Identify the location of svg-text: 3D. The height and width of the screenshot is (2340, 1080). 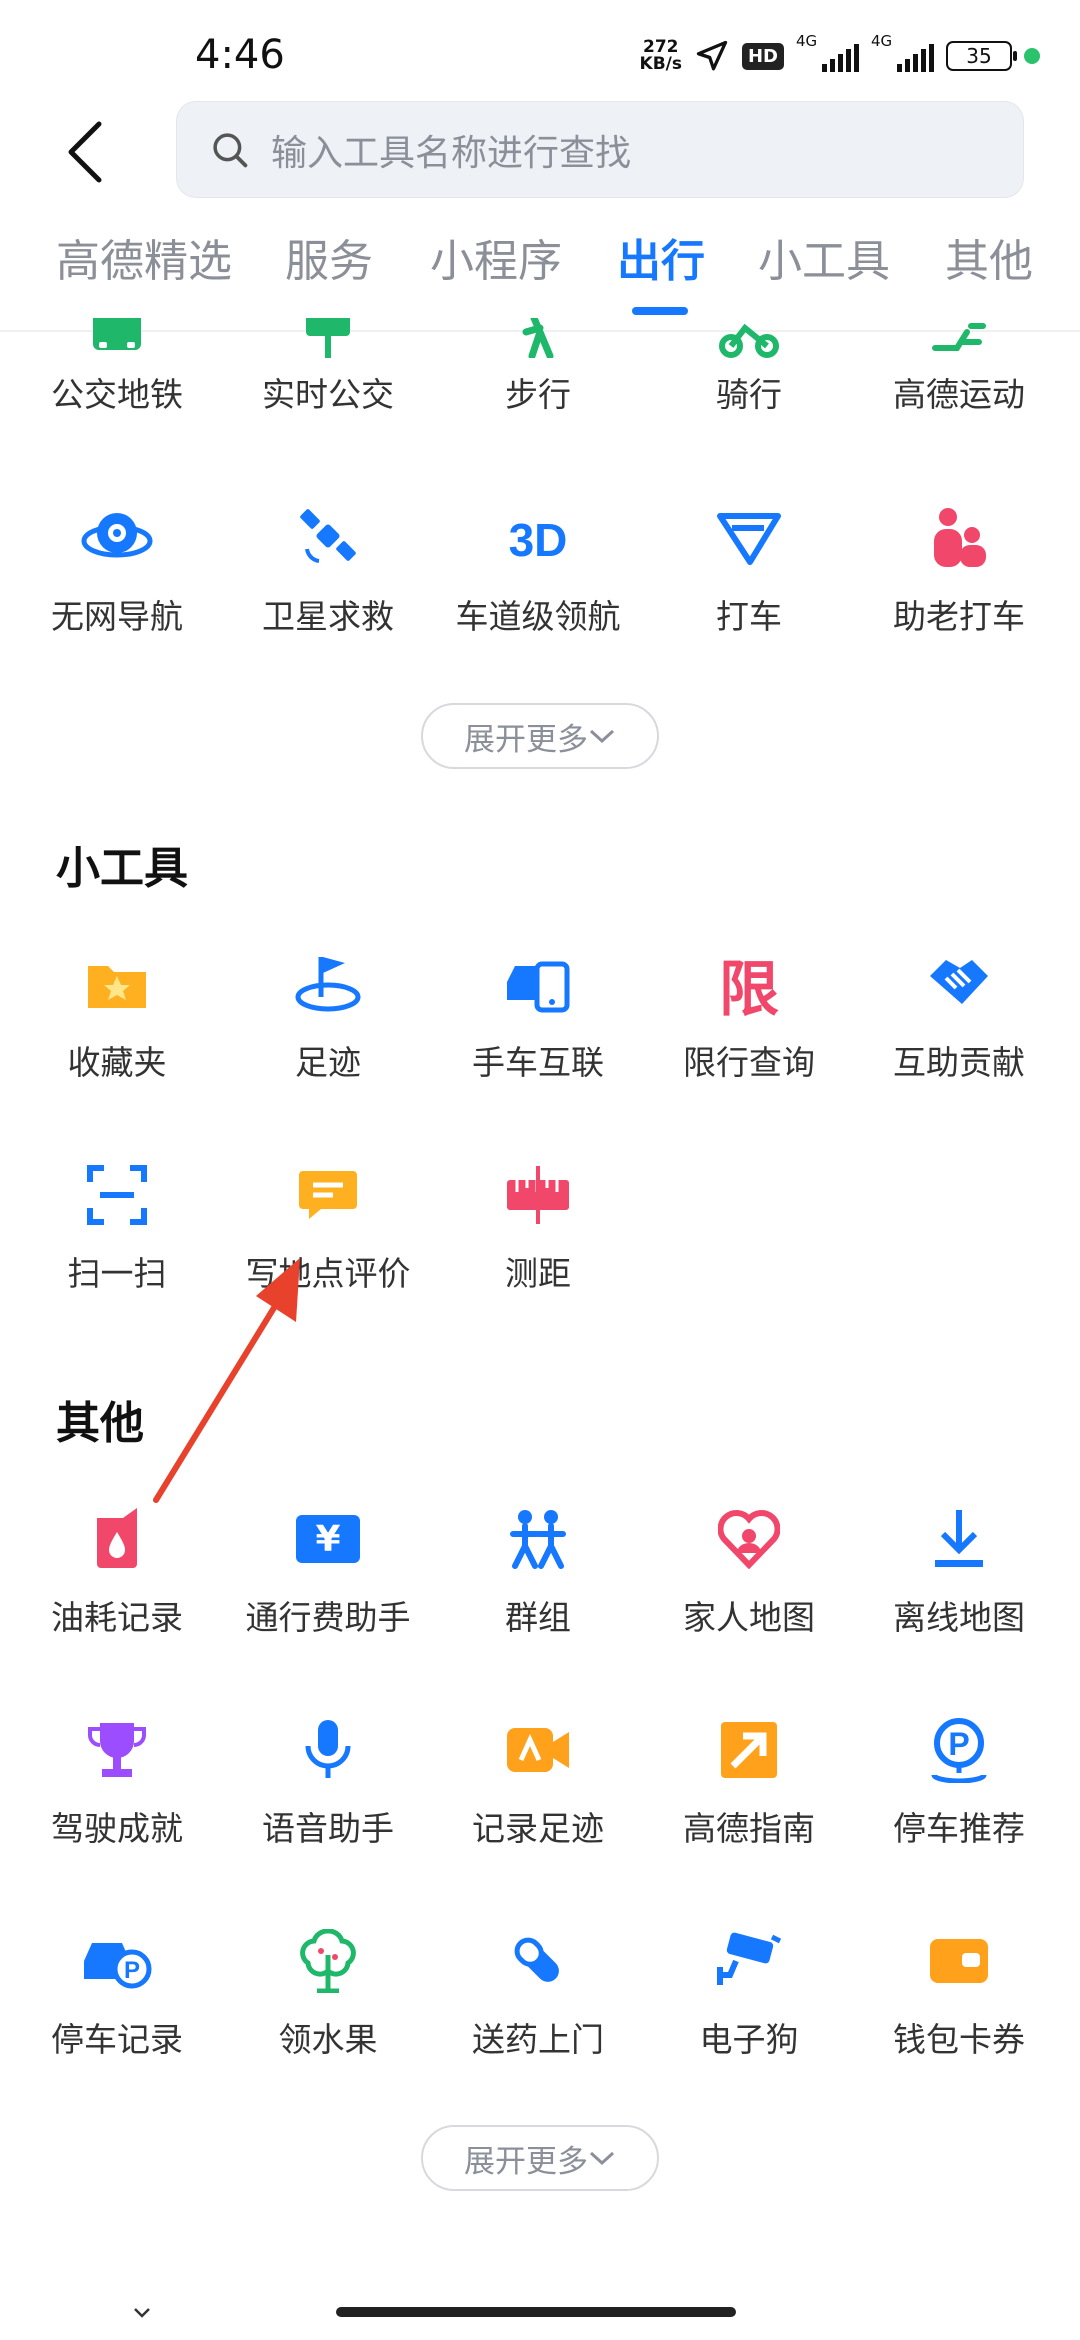
(538, 540).